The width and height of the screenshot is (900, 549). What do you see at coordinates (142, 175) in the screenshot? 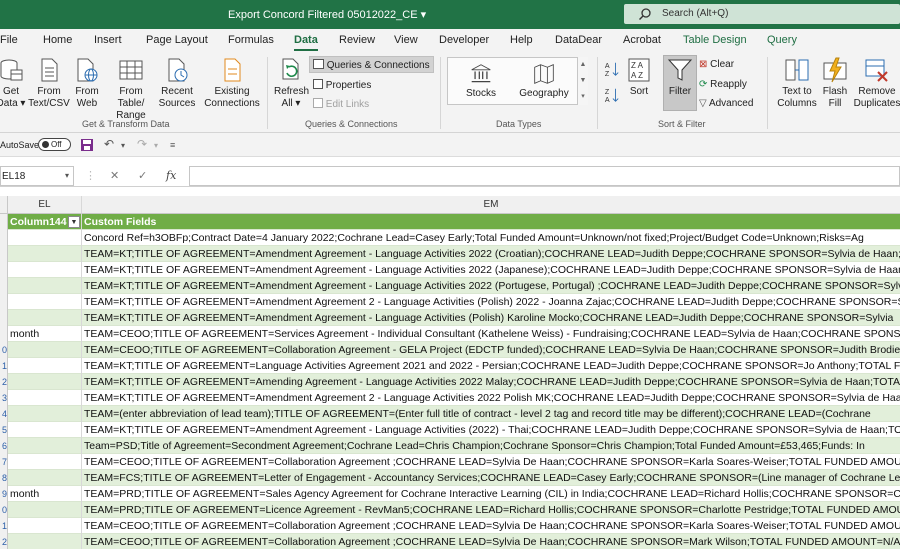
I see `enter-icon: ✓` at bounding box center [142, 175].